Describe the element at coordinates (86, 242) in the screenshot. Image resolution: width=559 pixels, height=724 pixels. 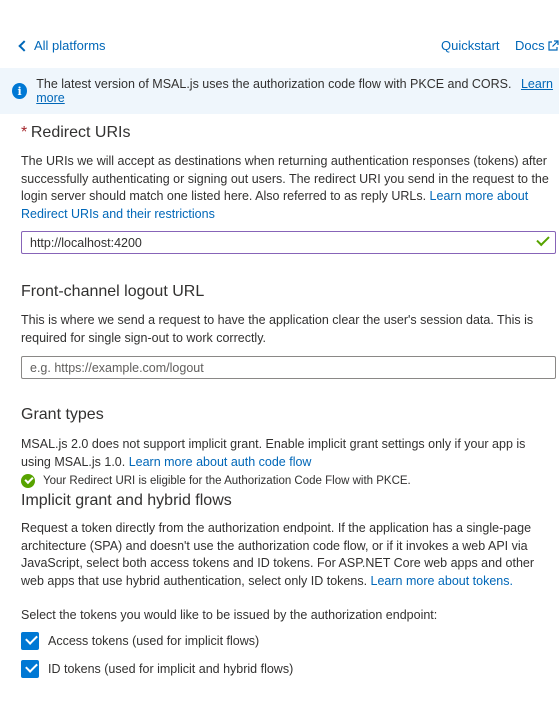
I see `redirect-uri-value: http://localhost:4200` at that location.